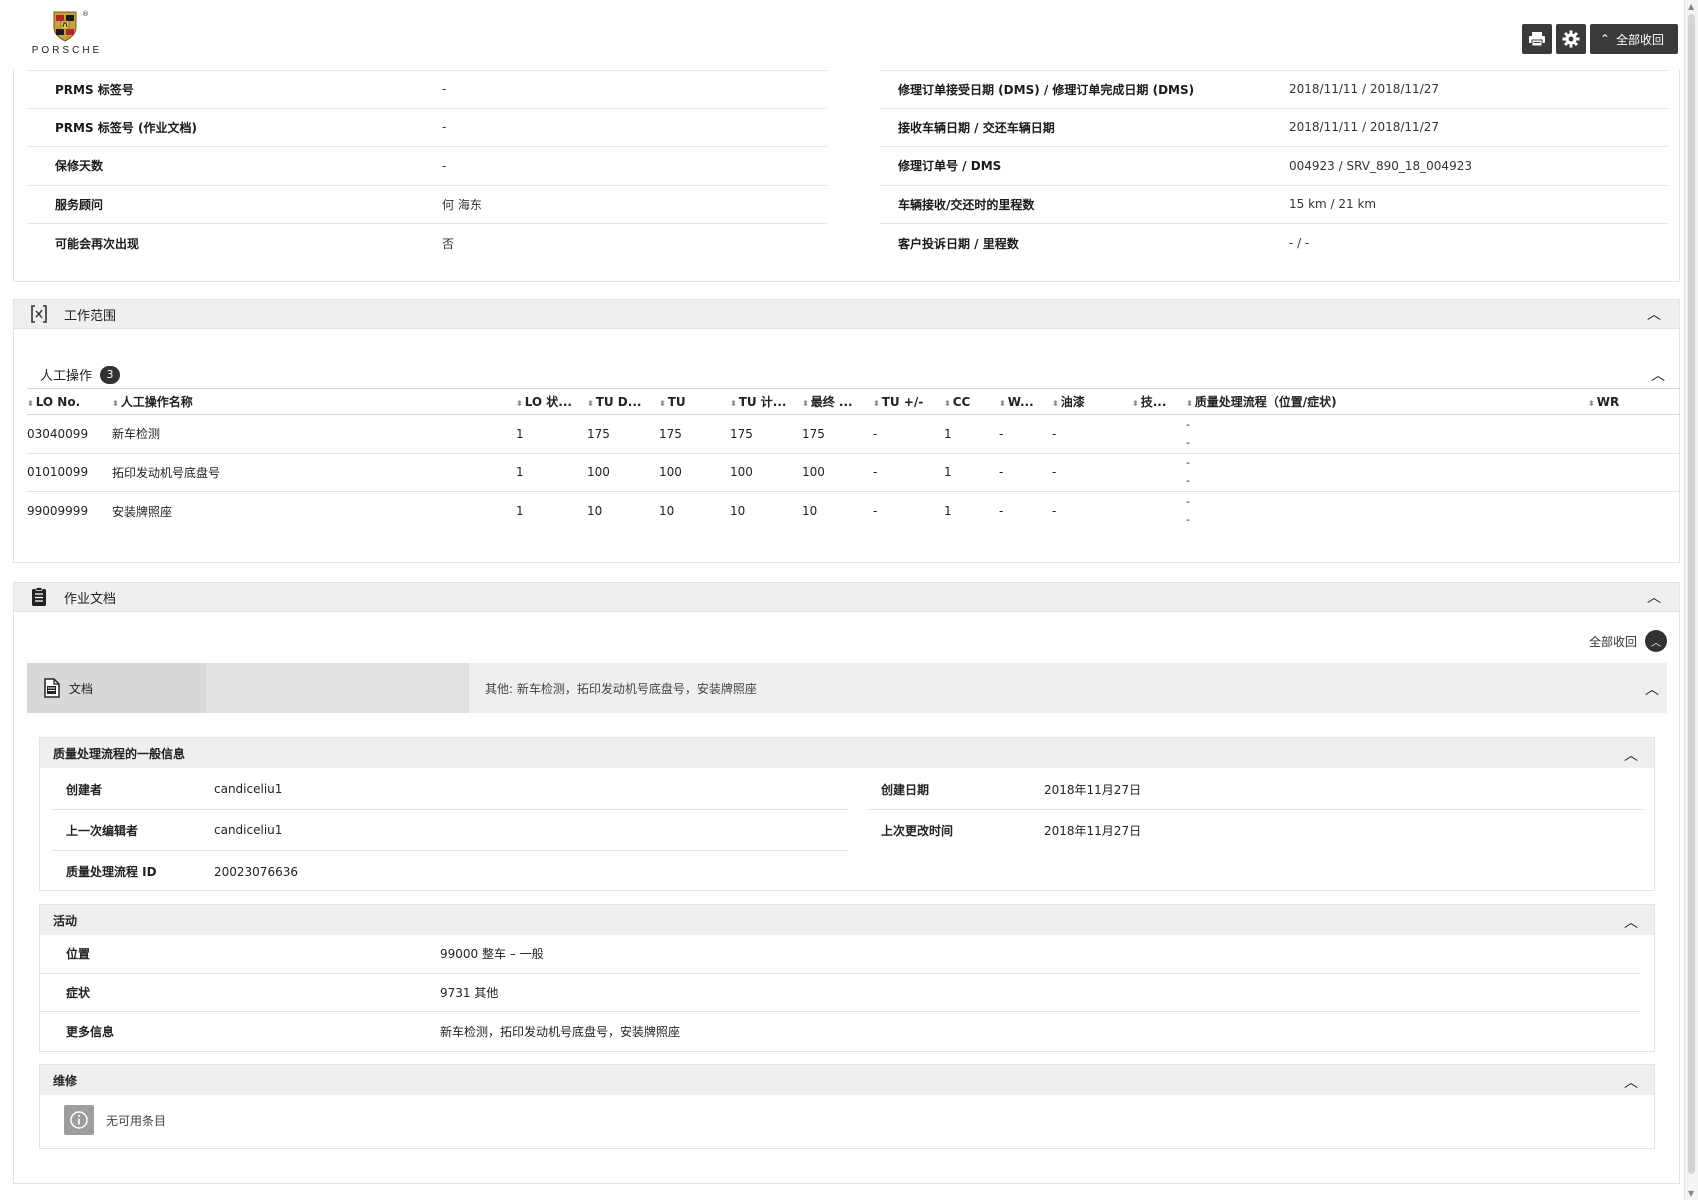  I want to click on activity-label: 更多信息, so click(90, 1031).